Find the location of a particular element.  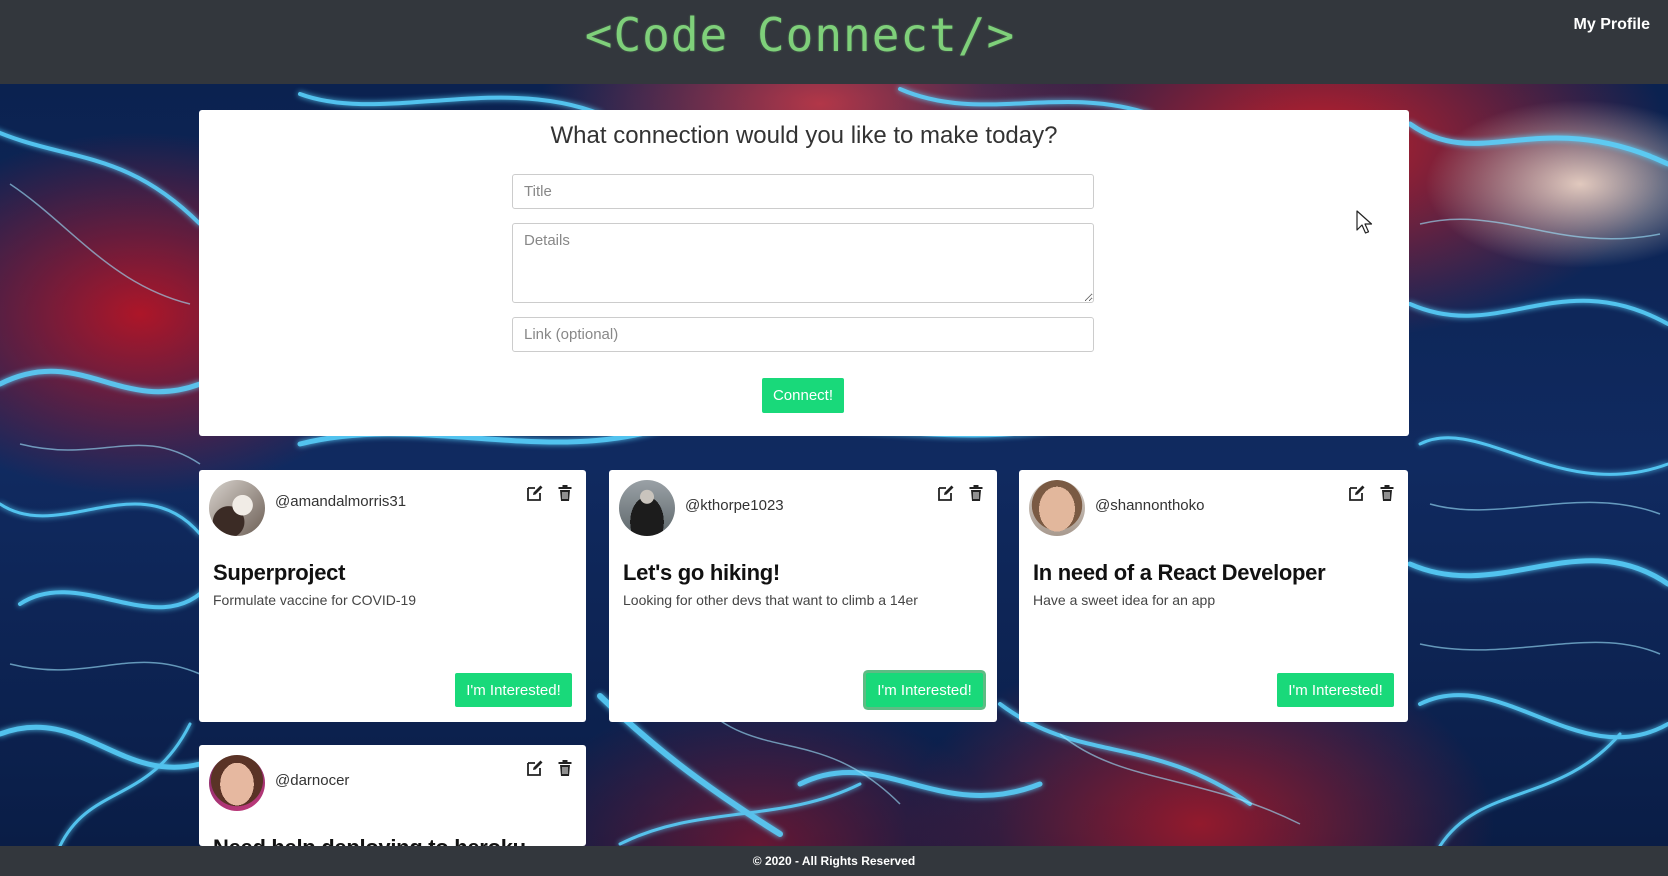

top-navbar: <Code Connect/> My Profile is located at coordinates (834, 42).